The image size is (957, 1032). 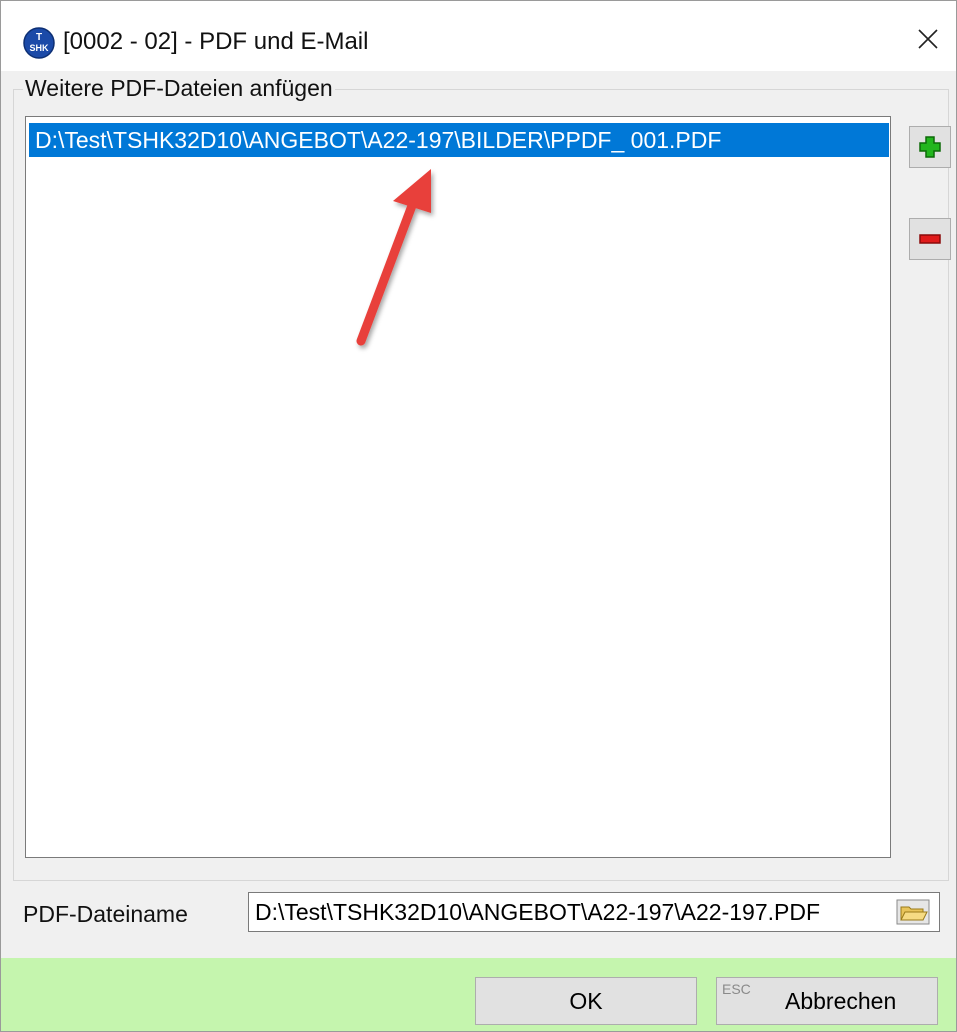 I want to click on app-logo-text: SHK, so click(x=39, y=48).